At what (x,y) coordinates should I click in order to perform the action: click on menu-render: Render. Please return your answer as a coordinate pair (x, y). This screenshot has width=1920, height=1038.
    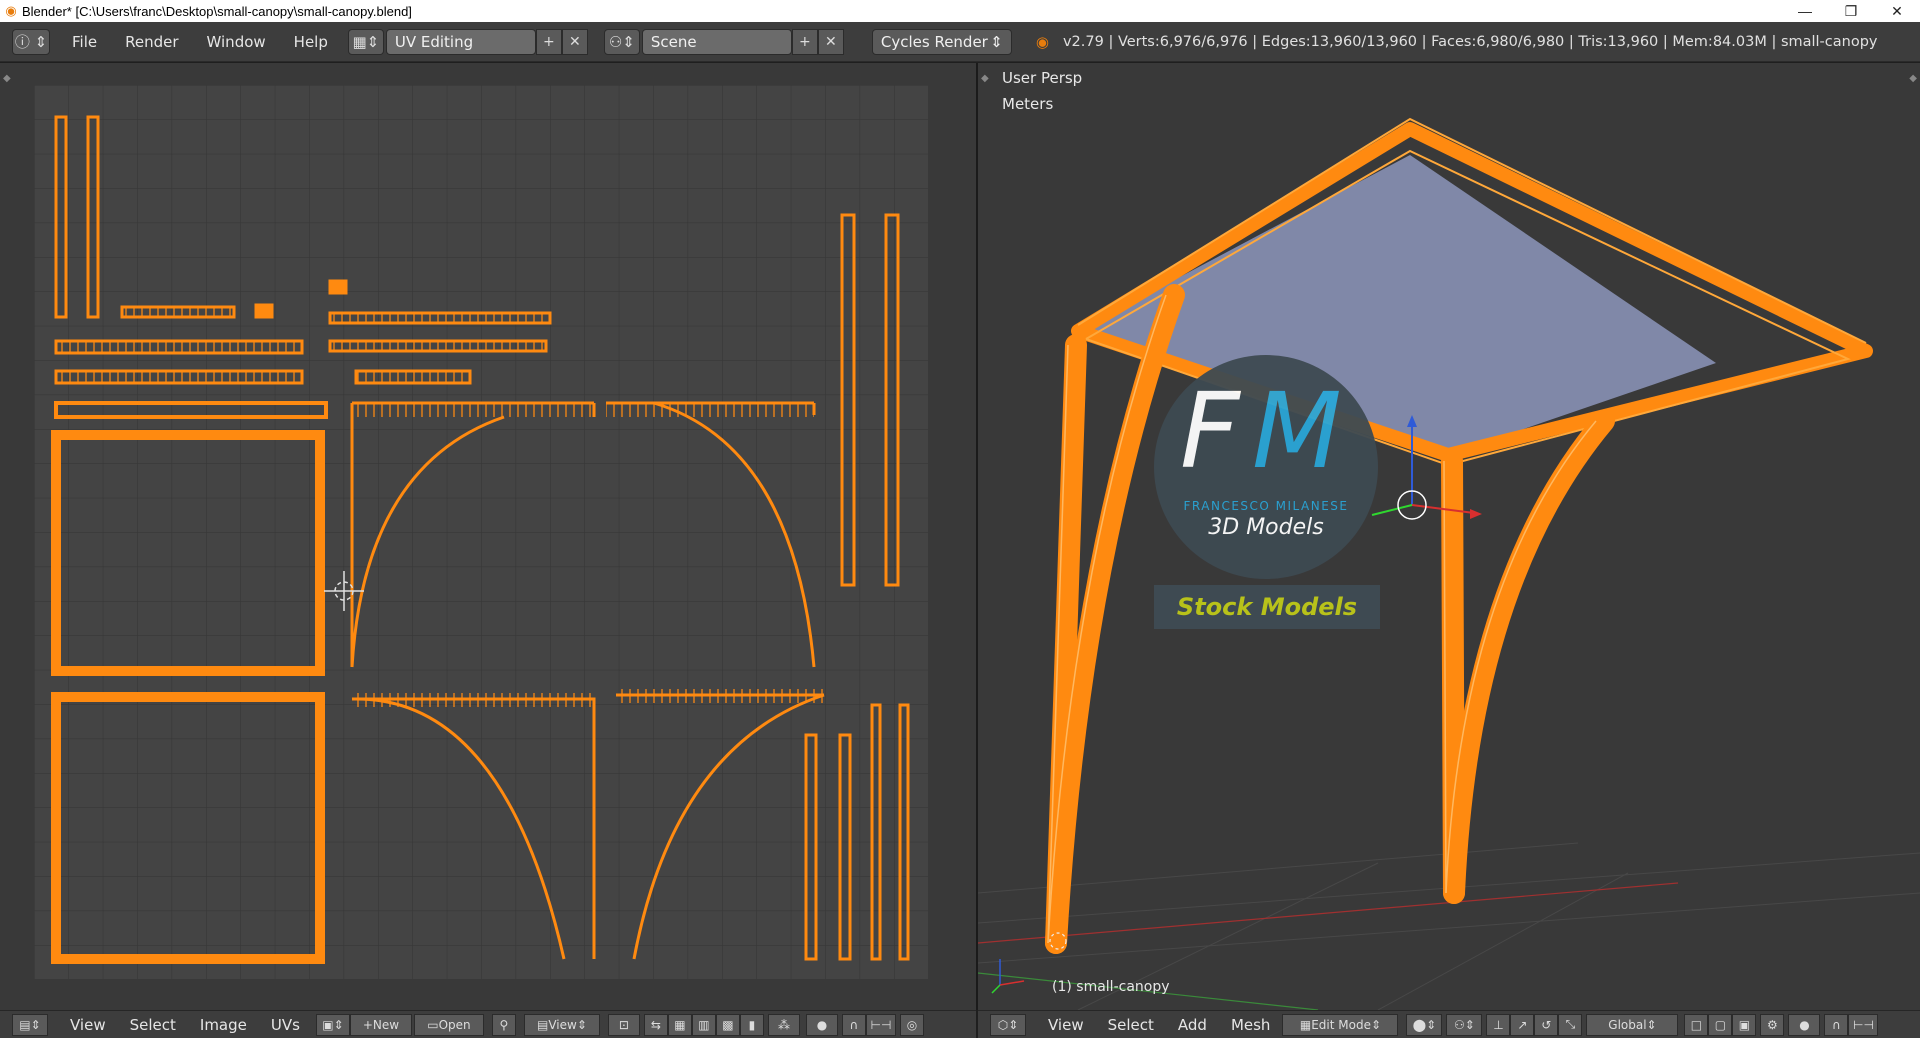
    Looking at the image, I should click on (151, 42).